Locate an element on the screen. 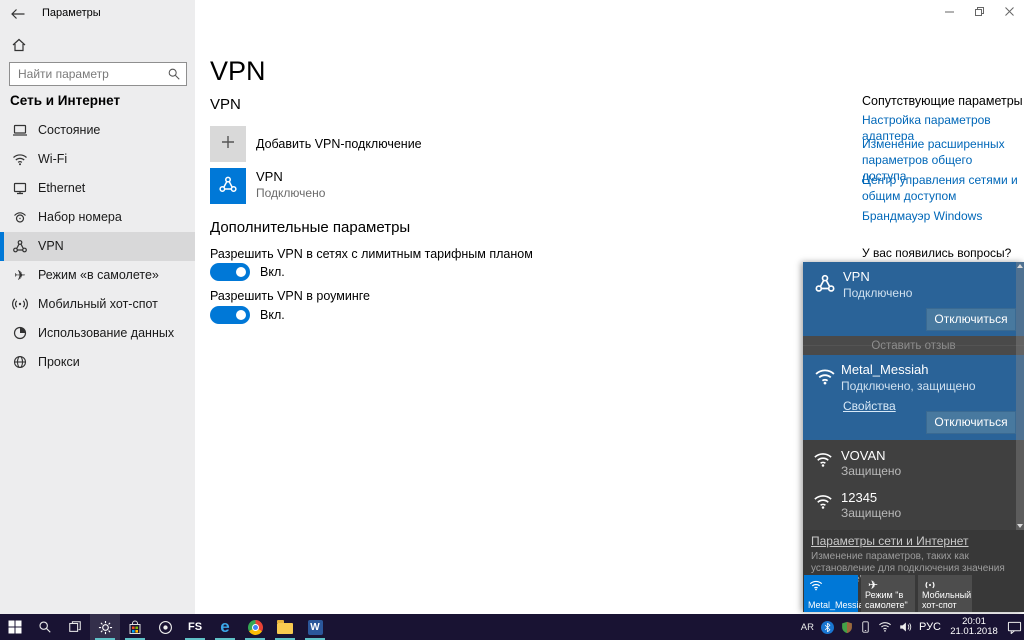 The width and height of the screenshot is (1024, 640). vpn-connection-name: VPN is located at coordinates (269, 176).